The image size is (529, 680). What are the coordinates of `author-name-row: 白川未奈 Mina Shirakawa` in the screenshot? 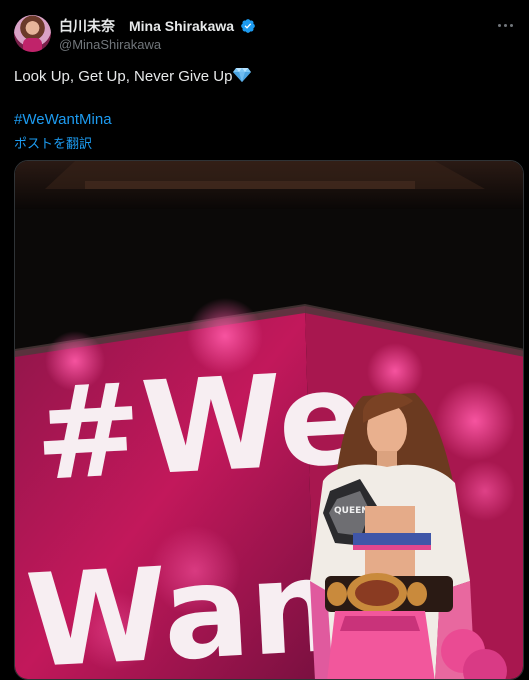 It's located at (157, 26).